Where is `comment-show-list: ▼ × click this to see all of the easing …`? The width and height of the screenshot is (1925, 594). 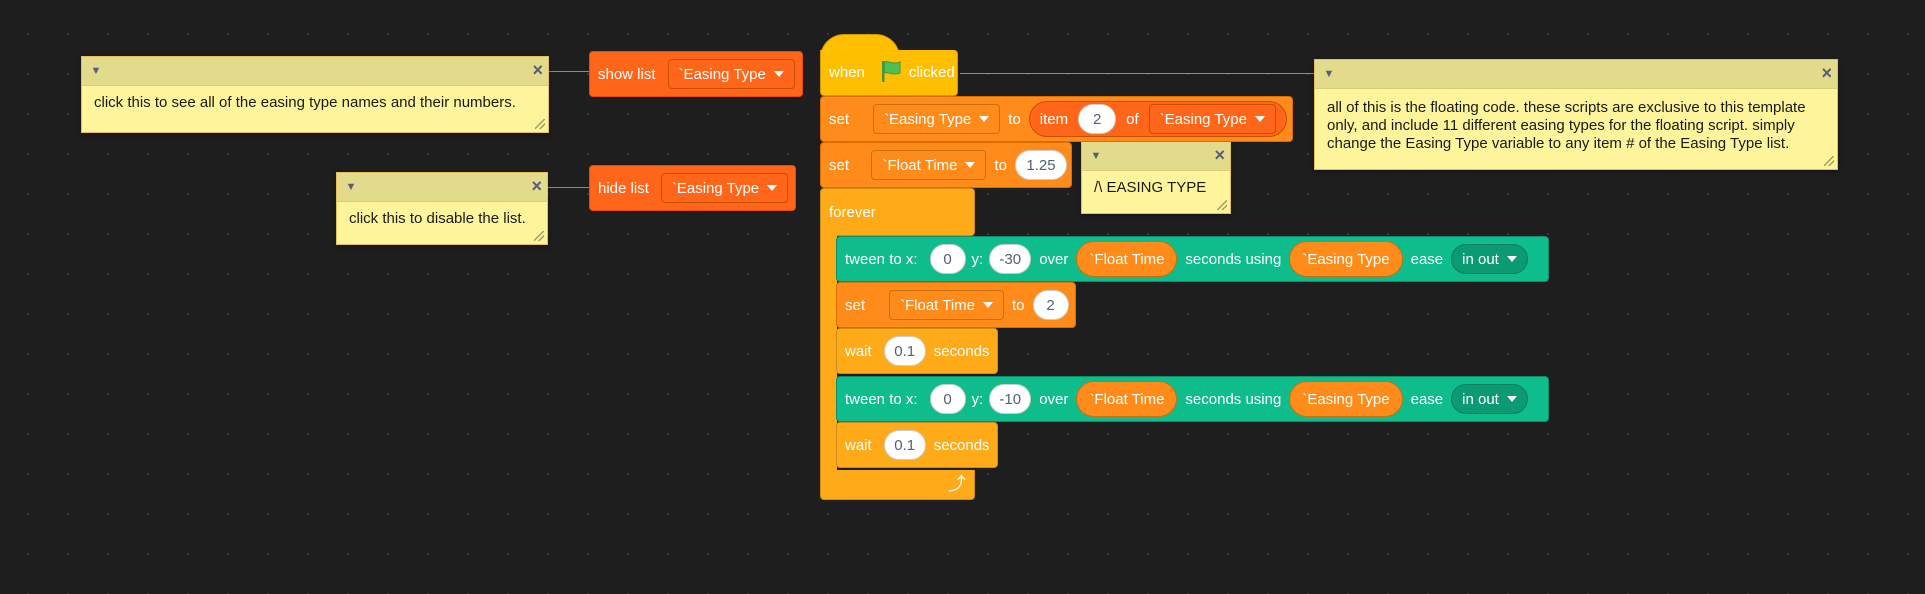
comment-show-list: ▼ × click this to see all of the easing … is located at coordinates (315, 94).